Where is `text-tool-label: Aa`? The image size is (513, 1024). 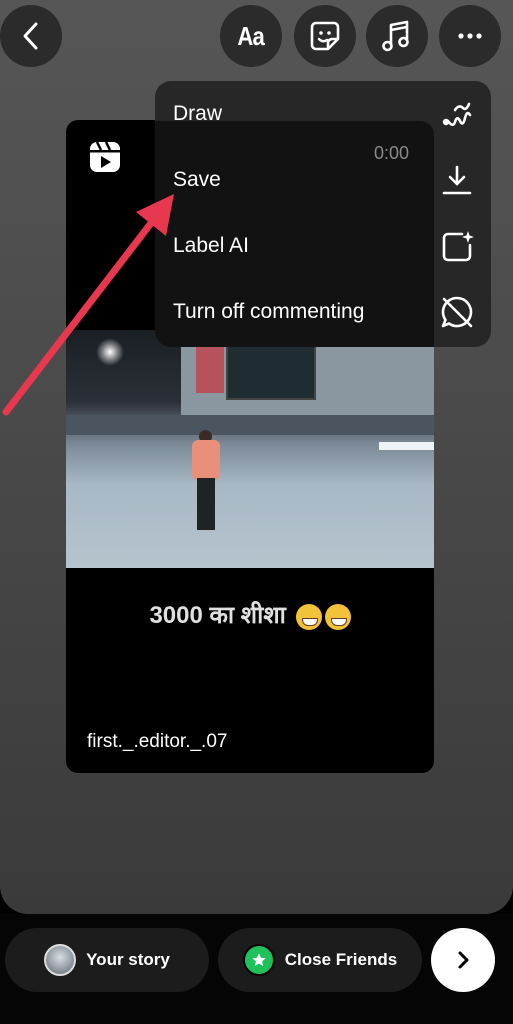 text-tool-label: Aa is located at coordinates (251, 35).